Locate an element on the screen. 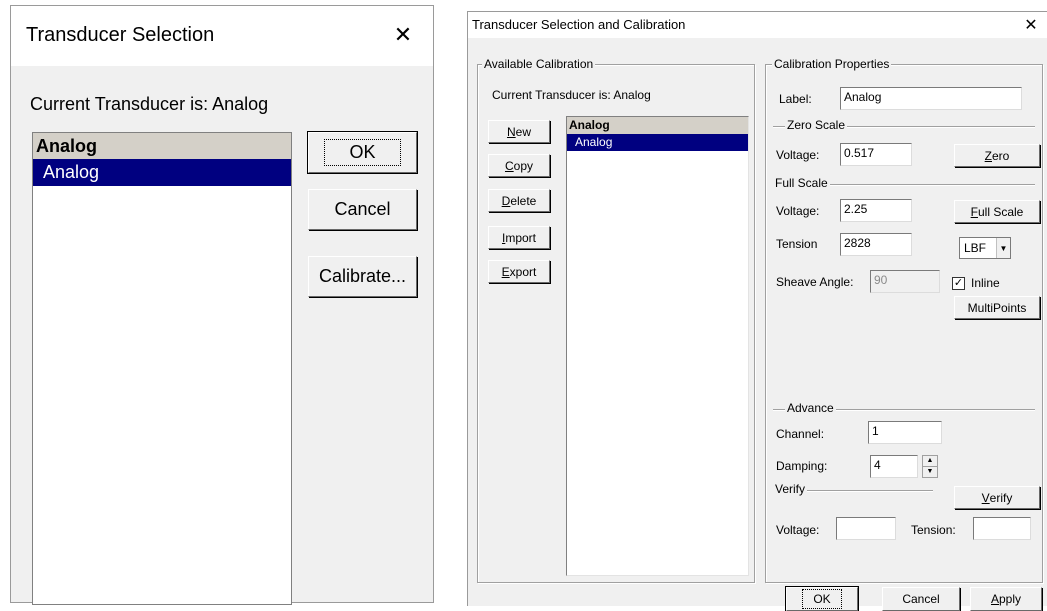 This screenshot has width=1047, height=611. zero-button-key: Z is located at coordinates (988, 155).